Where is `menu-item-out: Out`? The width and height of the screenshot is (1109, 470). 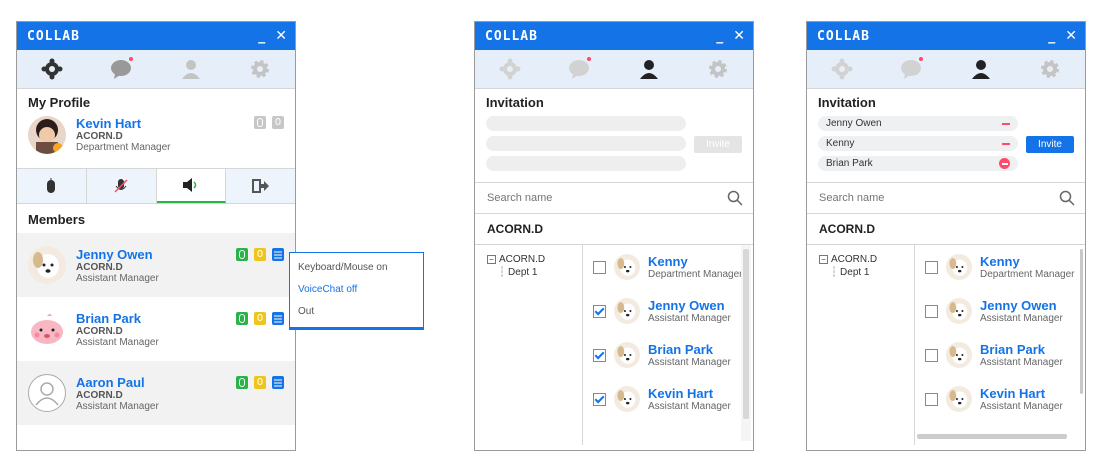
menu-item-out: Out is located at coordinates (356, 312).